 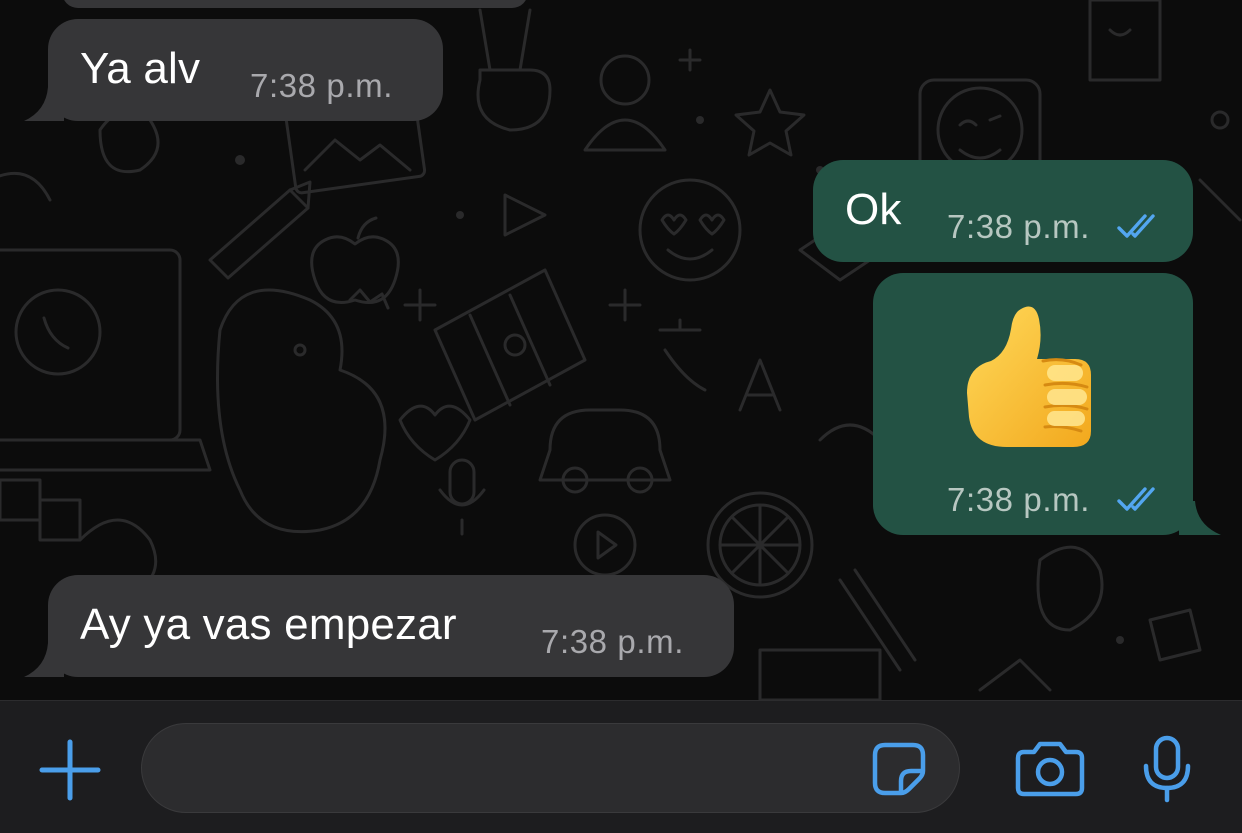 What do you see at coordinates (1029, 376) in the screenshot?
I see `thumbs-up-emoji-icon` at bounding box center [1029, 376].